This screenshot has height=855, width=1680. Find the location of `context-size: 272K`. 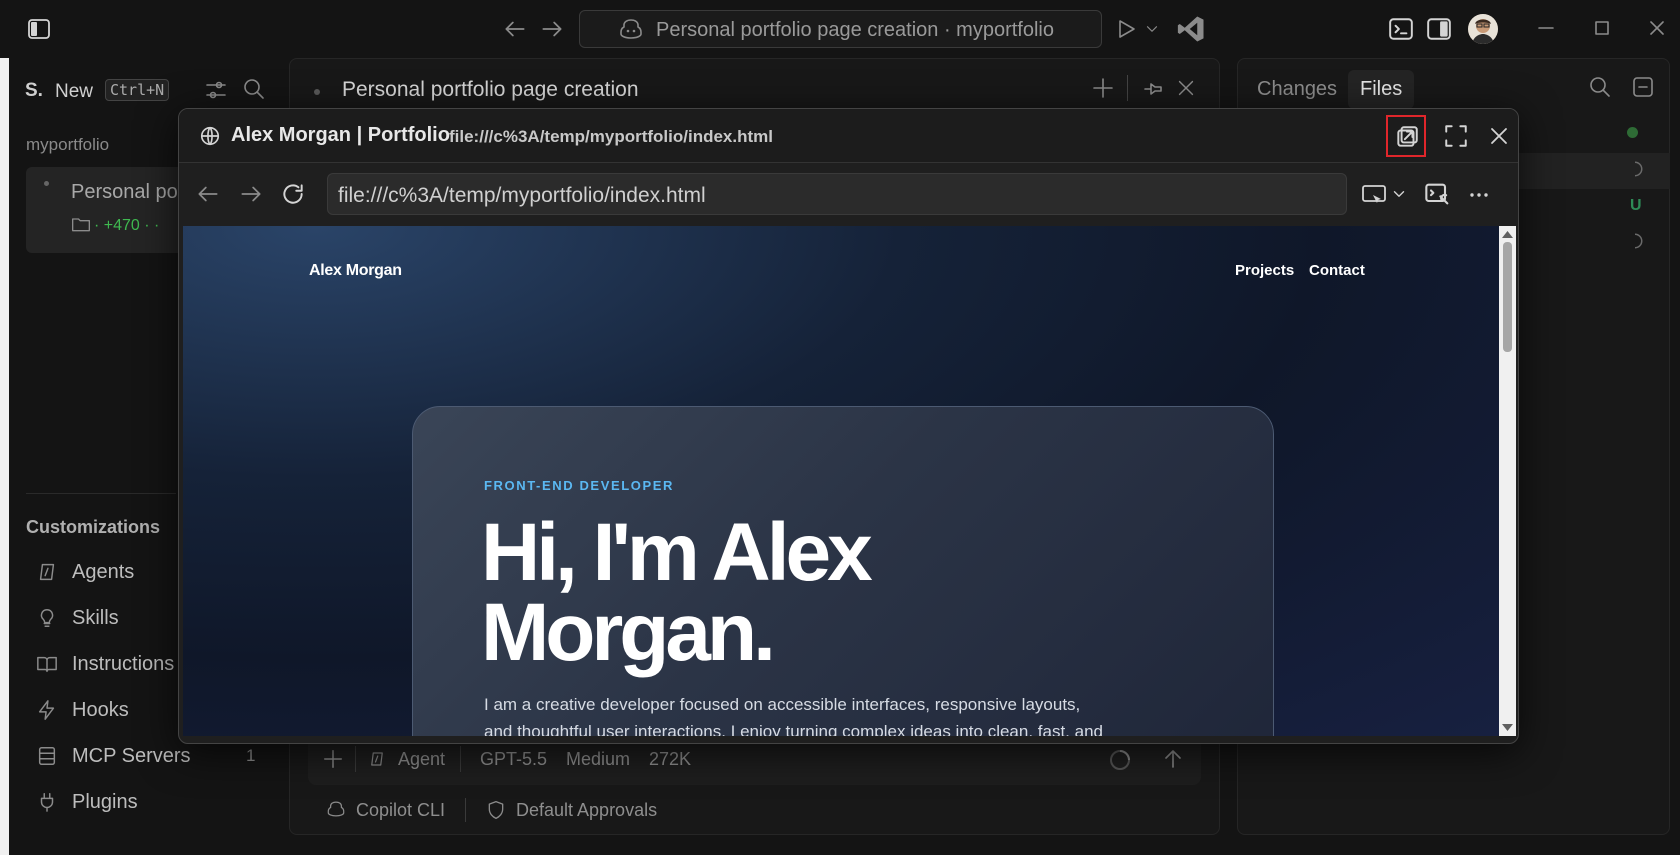

context-size: 272K is located at coordinates (670, 759).